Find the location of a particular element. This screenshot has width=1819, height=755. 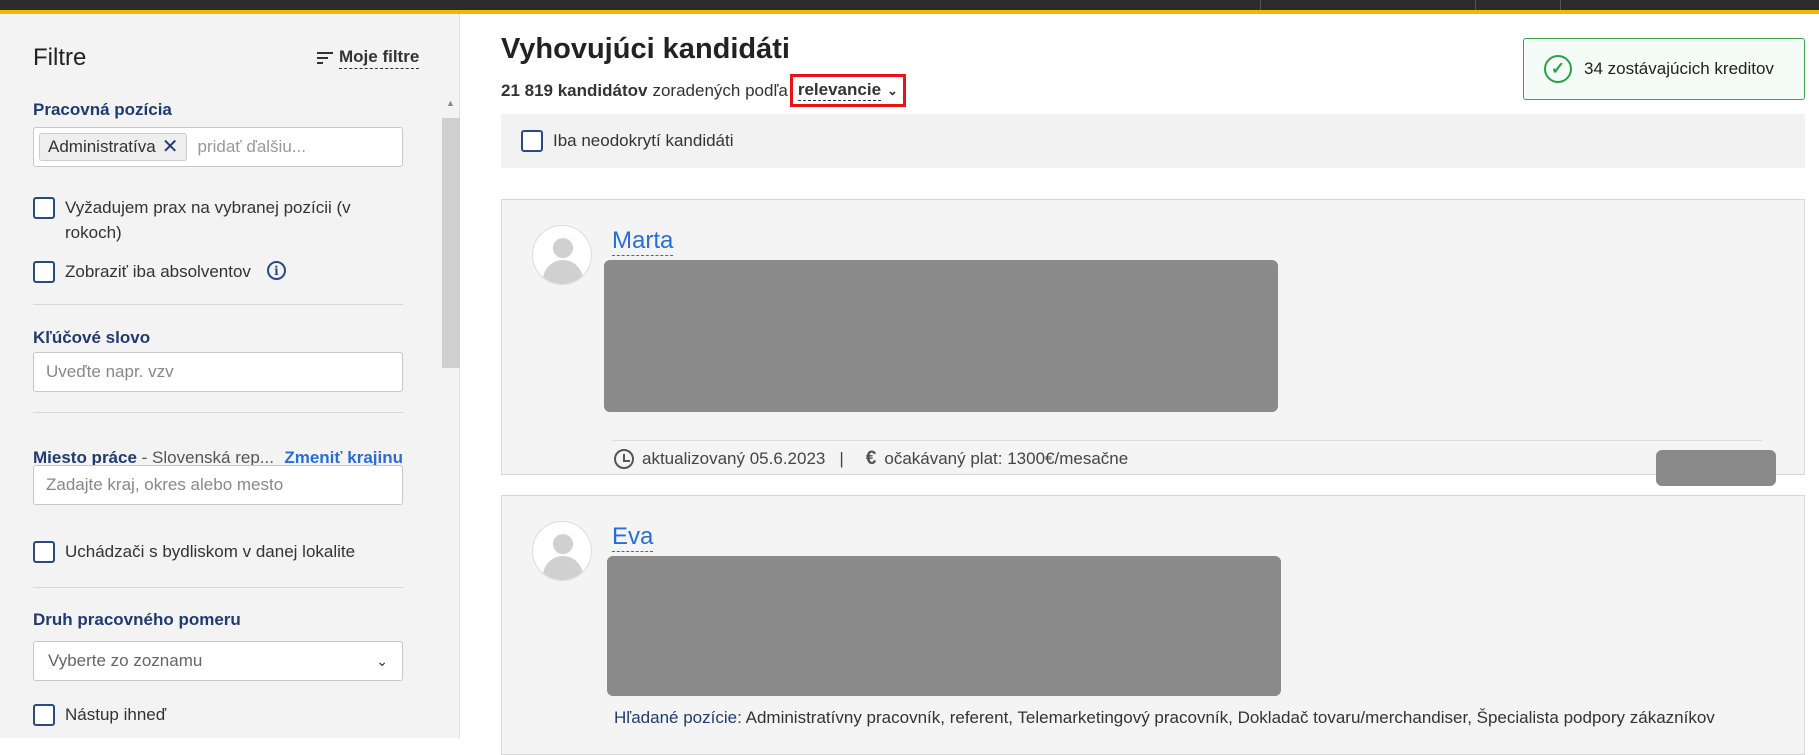

graduates-only-checkbox is located at coordinates (44, 272).